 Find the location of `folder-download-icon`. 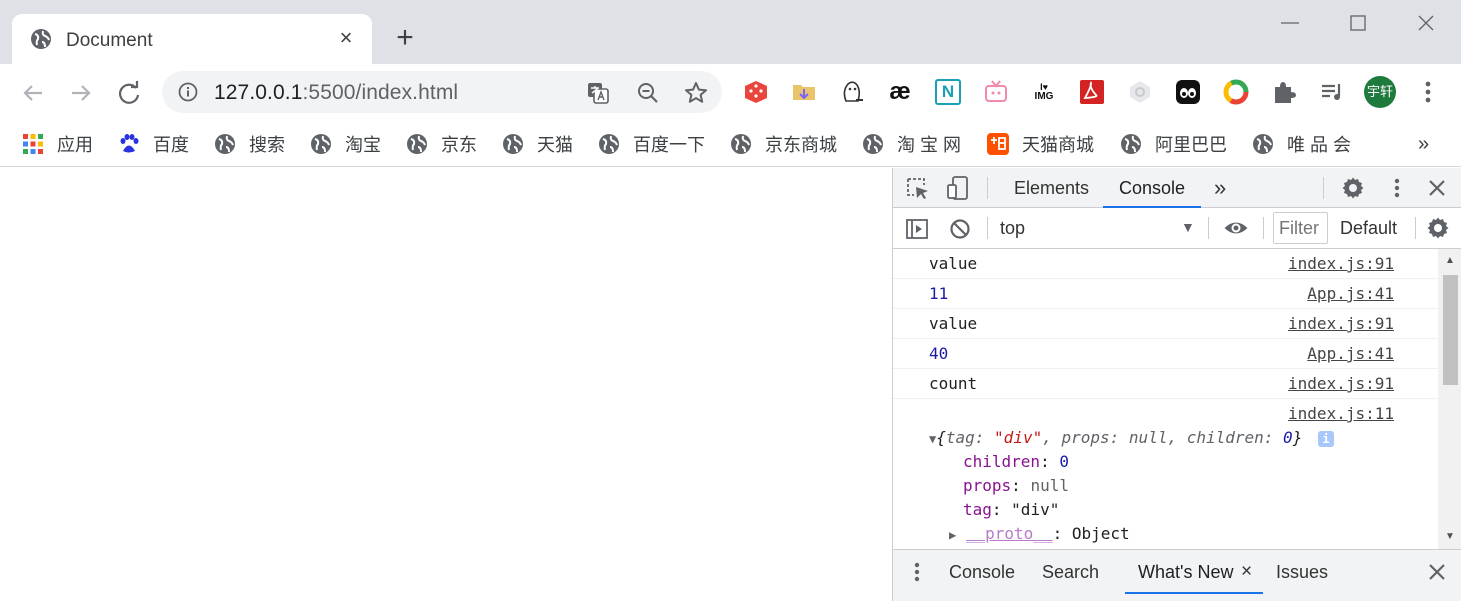

folder-download-icon is located at coordinates (804, 92).